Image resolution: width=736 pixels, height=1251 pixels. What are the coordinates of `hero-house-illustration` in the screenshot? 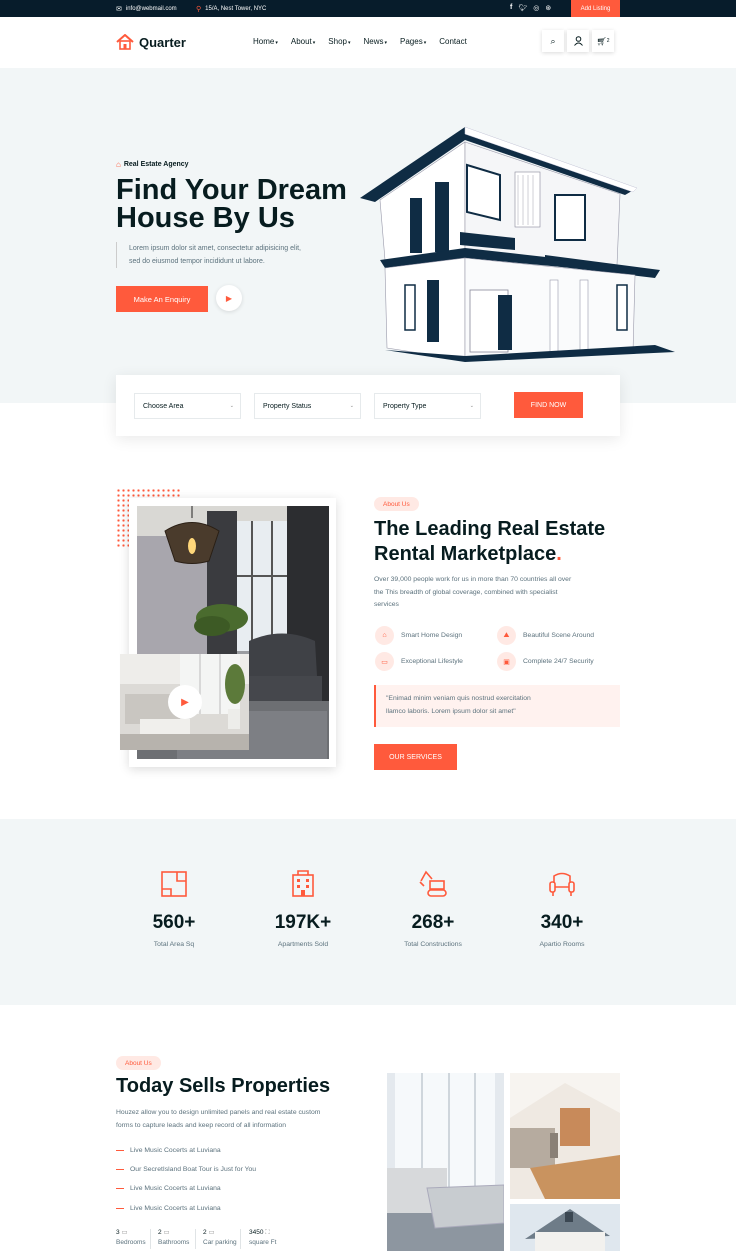 It's located at (517, 244).